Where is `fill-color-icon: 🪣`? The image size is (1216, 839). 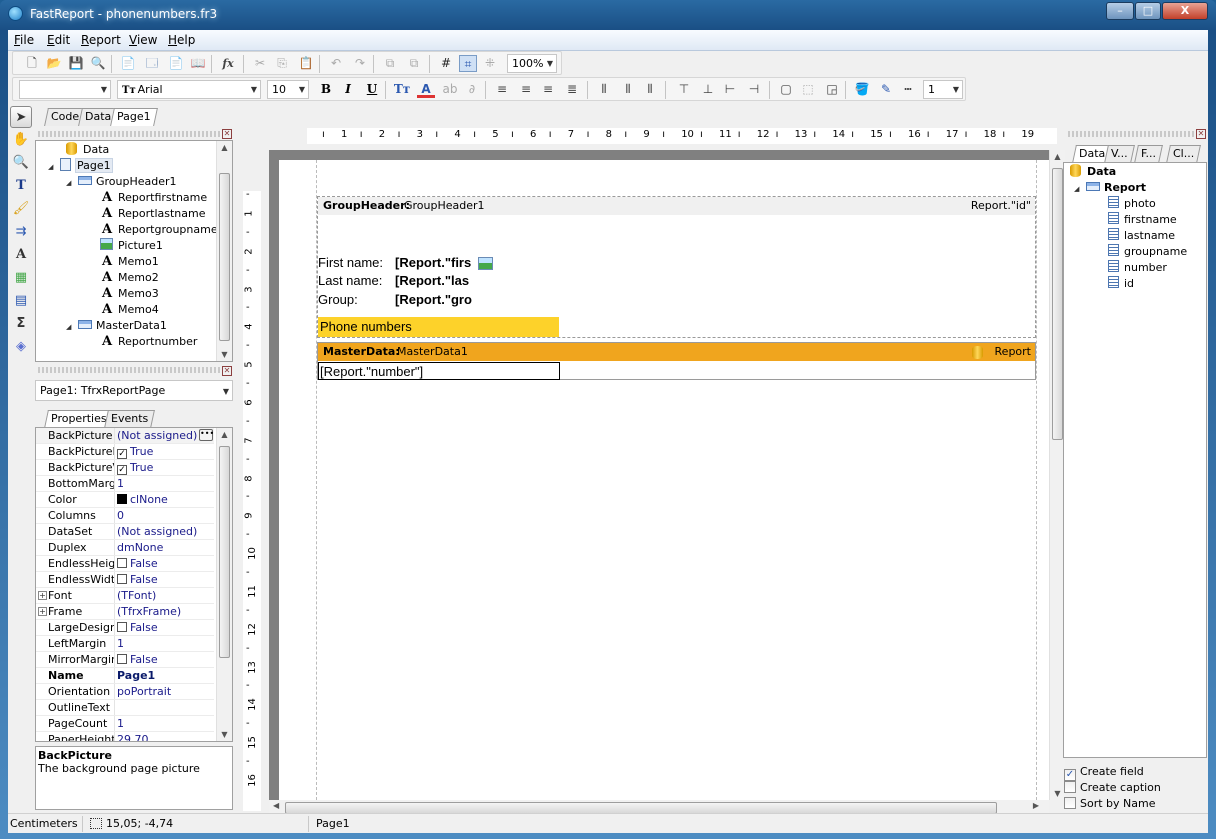 fill-color-icon: 🪣 is located at coordinates (862, 89).